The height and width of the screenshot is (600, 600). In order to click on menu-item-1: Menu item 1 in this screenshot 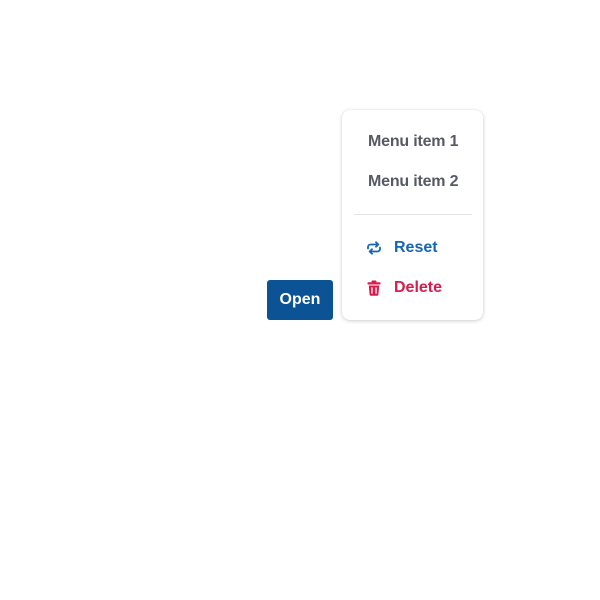, I will do `click(412, 142)`.